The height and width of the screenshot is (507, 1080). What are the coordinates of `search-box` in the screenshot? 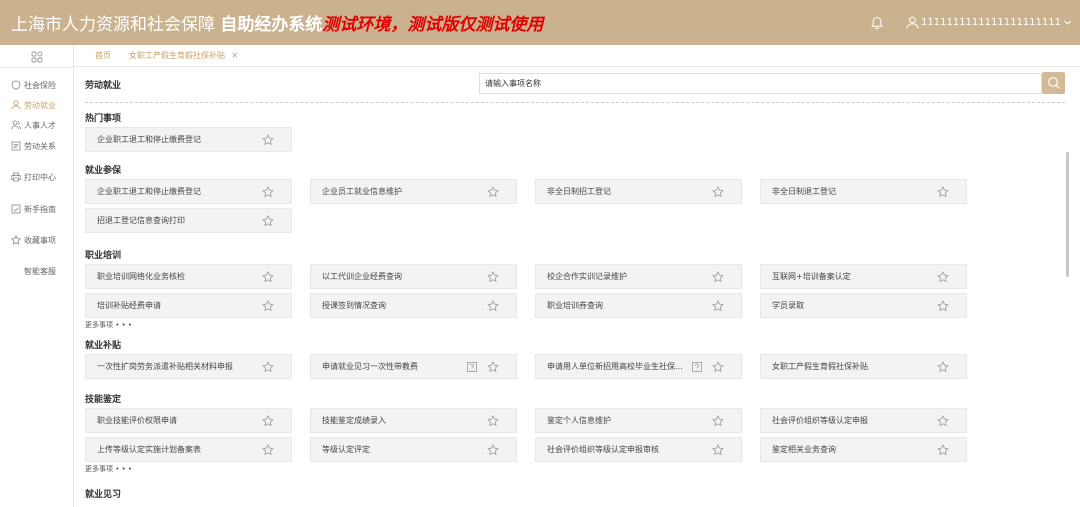 It's located at (760, 83).